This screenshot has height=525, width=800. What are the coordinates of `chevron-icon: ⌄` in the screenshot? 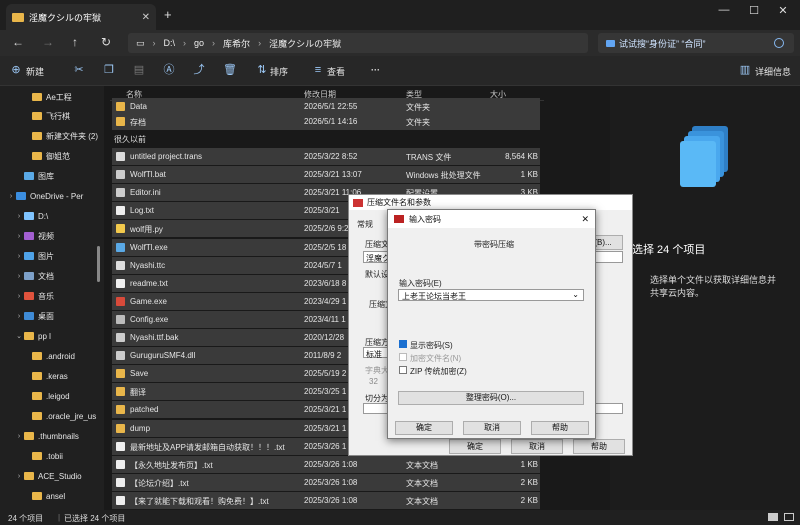 It's located at (19, 336).